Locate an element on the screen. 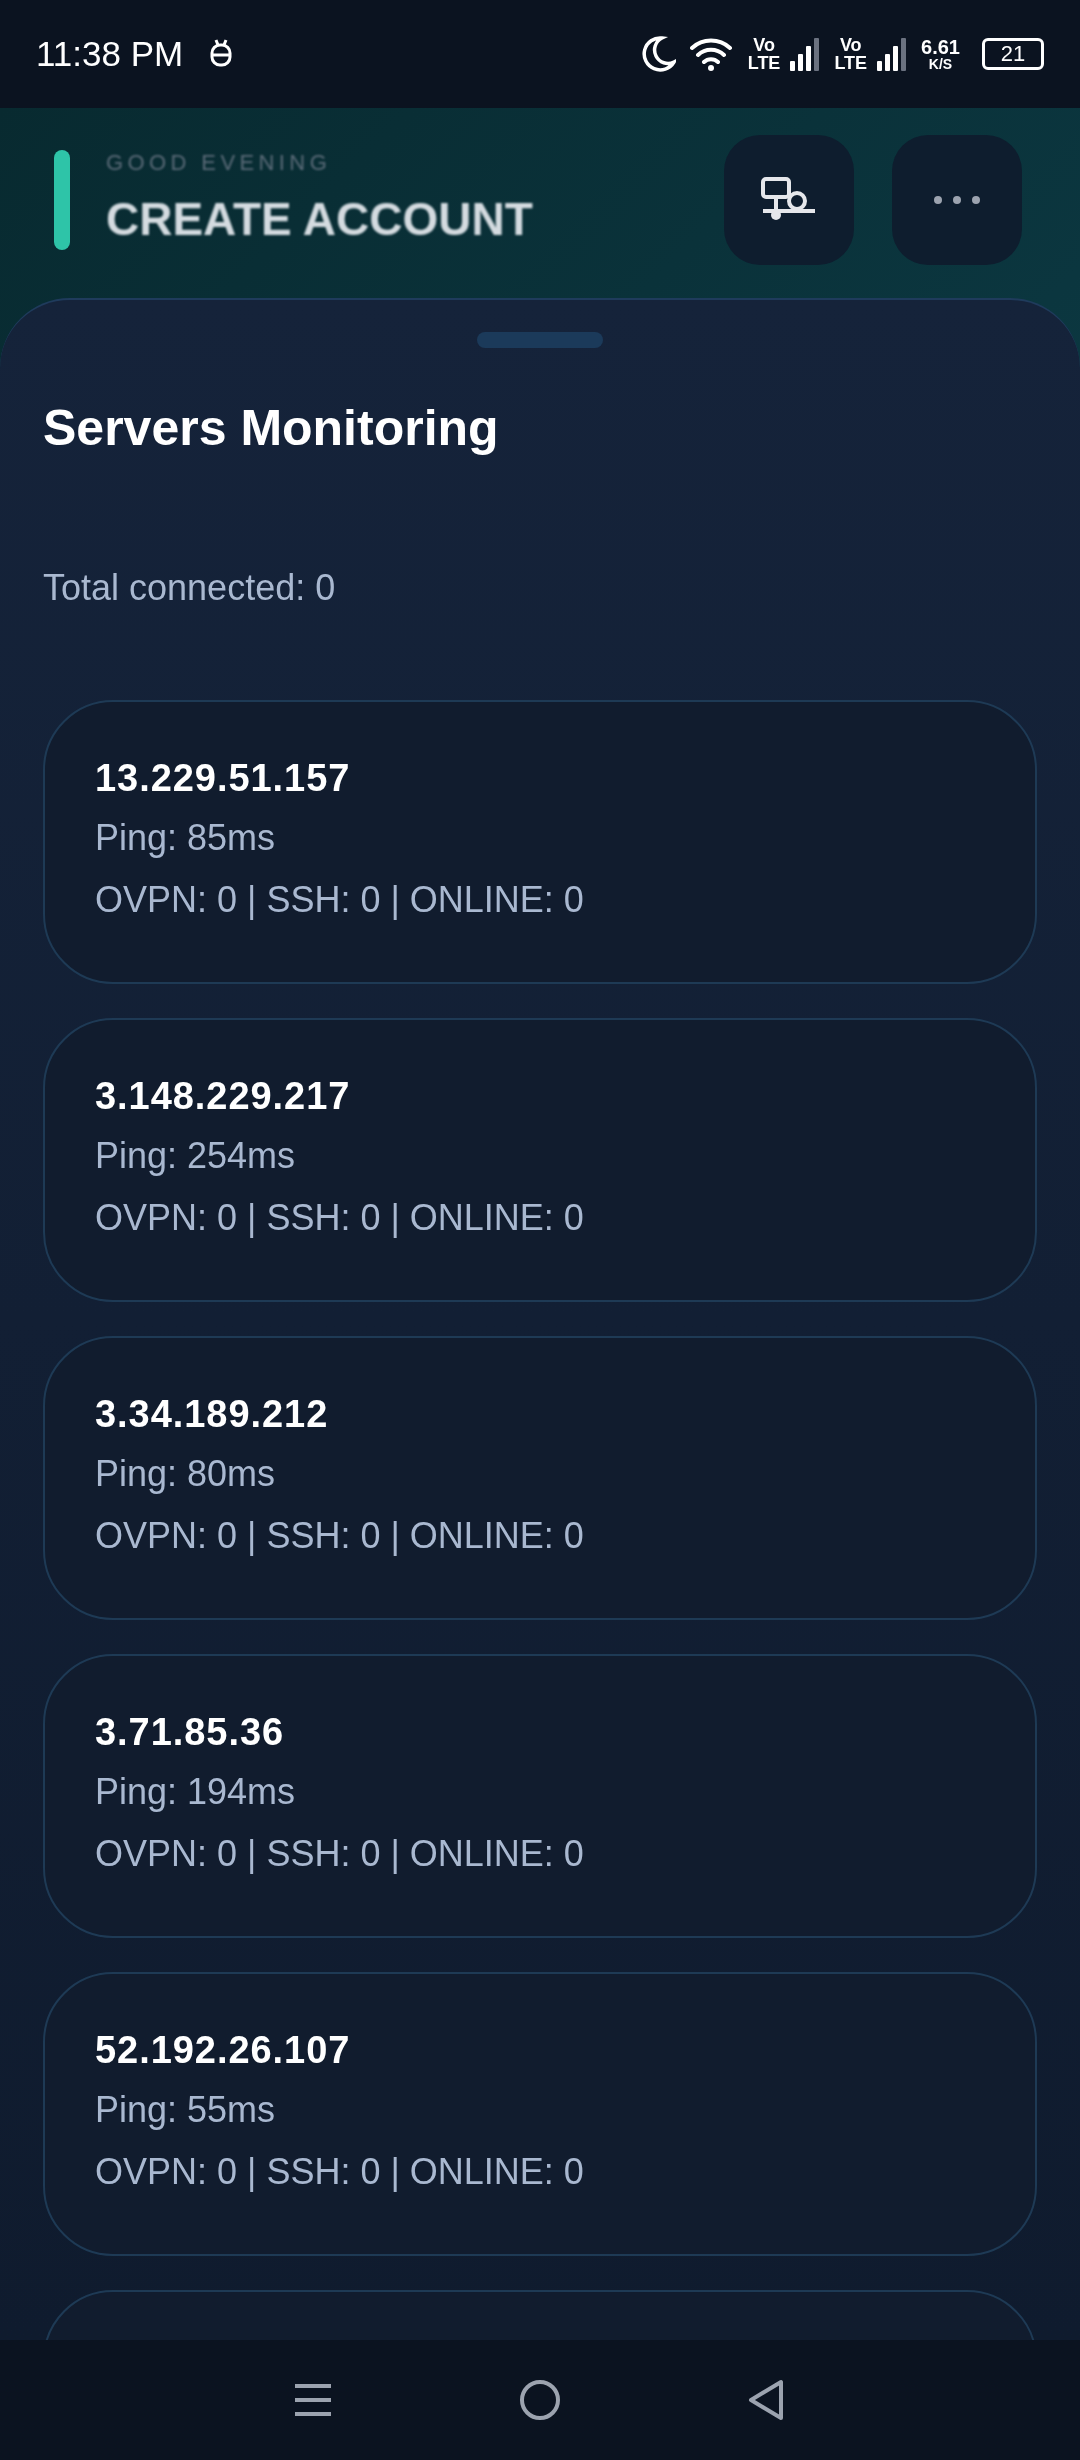  server-ping: Ping: 85ms is located at coordinates (186, 838).